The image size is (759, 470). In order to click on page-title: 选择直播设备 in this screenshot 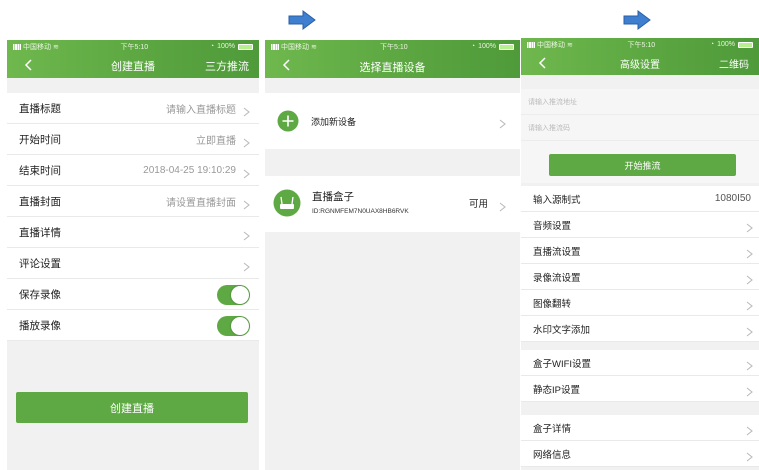, I will do `click(392, 68)`.